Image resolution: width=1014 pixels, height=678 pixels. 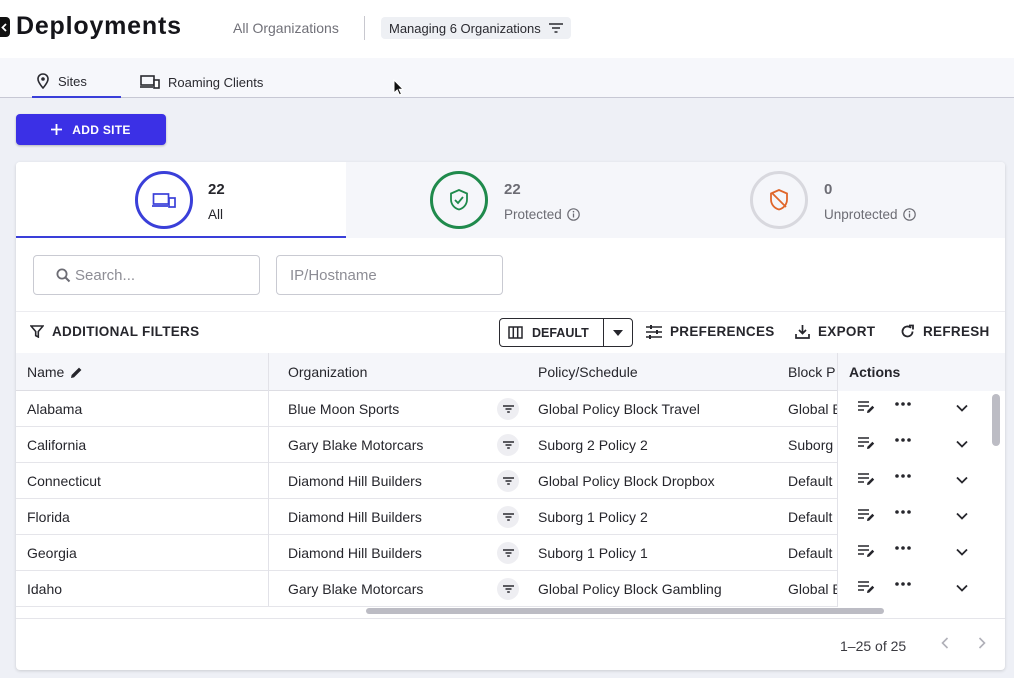 What do you see at coordinates (99, 26) in the screenshot?
I see `page-title: Deployments` at bounding box center [99, 26].